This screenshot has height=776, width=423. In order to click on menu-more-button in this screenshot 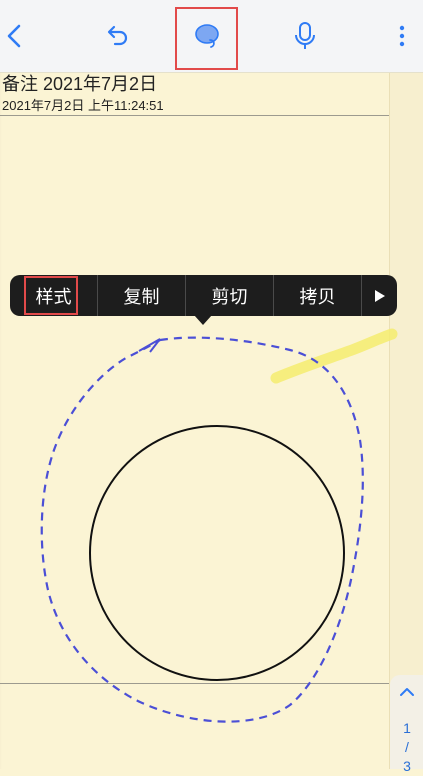, I will do `click(379, 295)`.